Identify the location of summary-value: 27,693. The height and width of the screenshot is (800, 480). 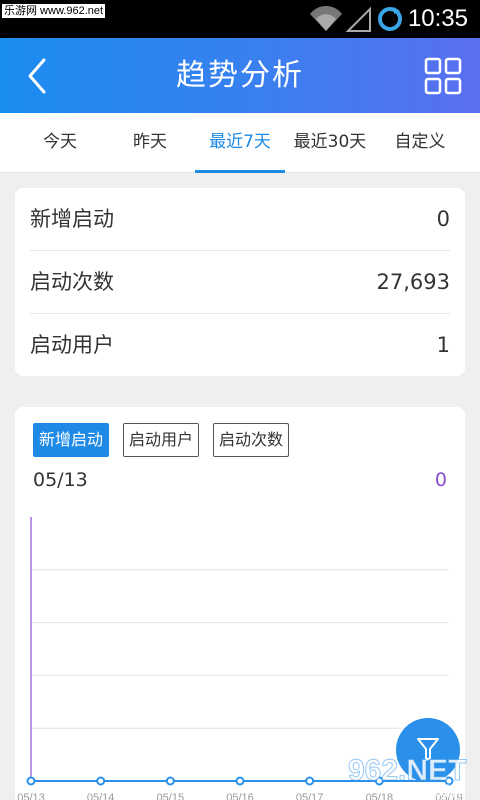
(413, 282).